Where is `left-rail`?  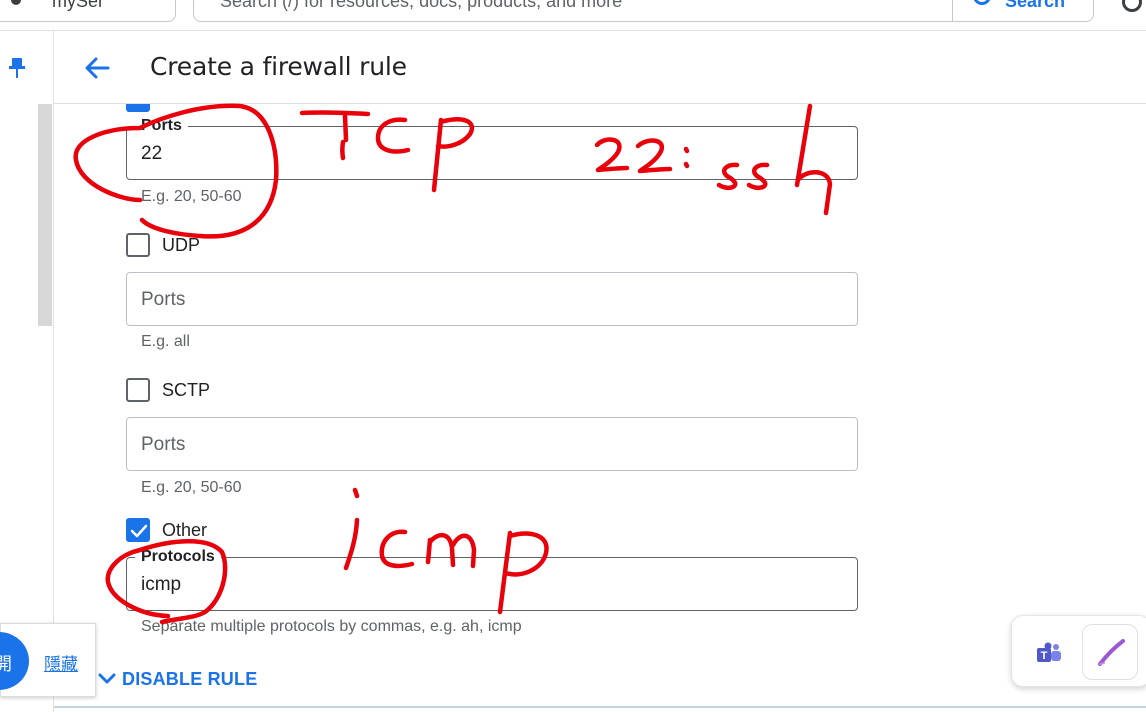
left-rail is located at coordinates (27, 371).